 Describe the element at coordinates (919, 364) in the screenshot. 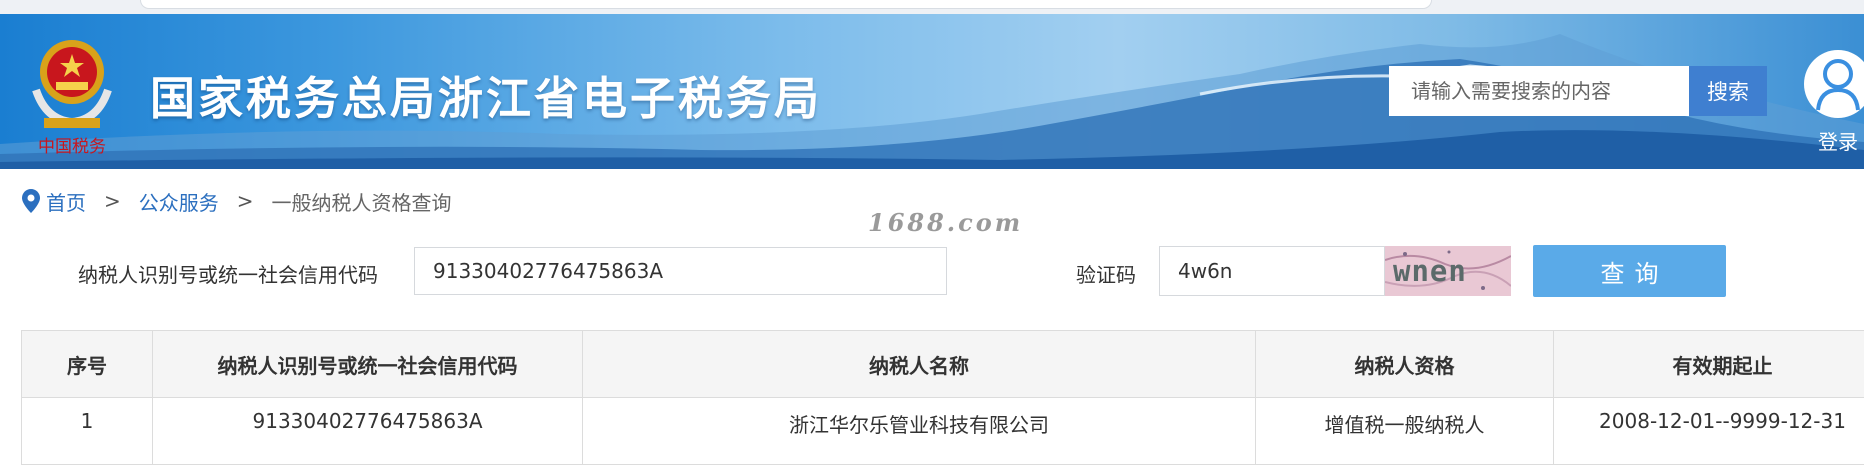

I see `column-header-taxpayer-name: 纳税人名称` at that location.